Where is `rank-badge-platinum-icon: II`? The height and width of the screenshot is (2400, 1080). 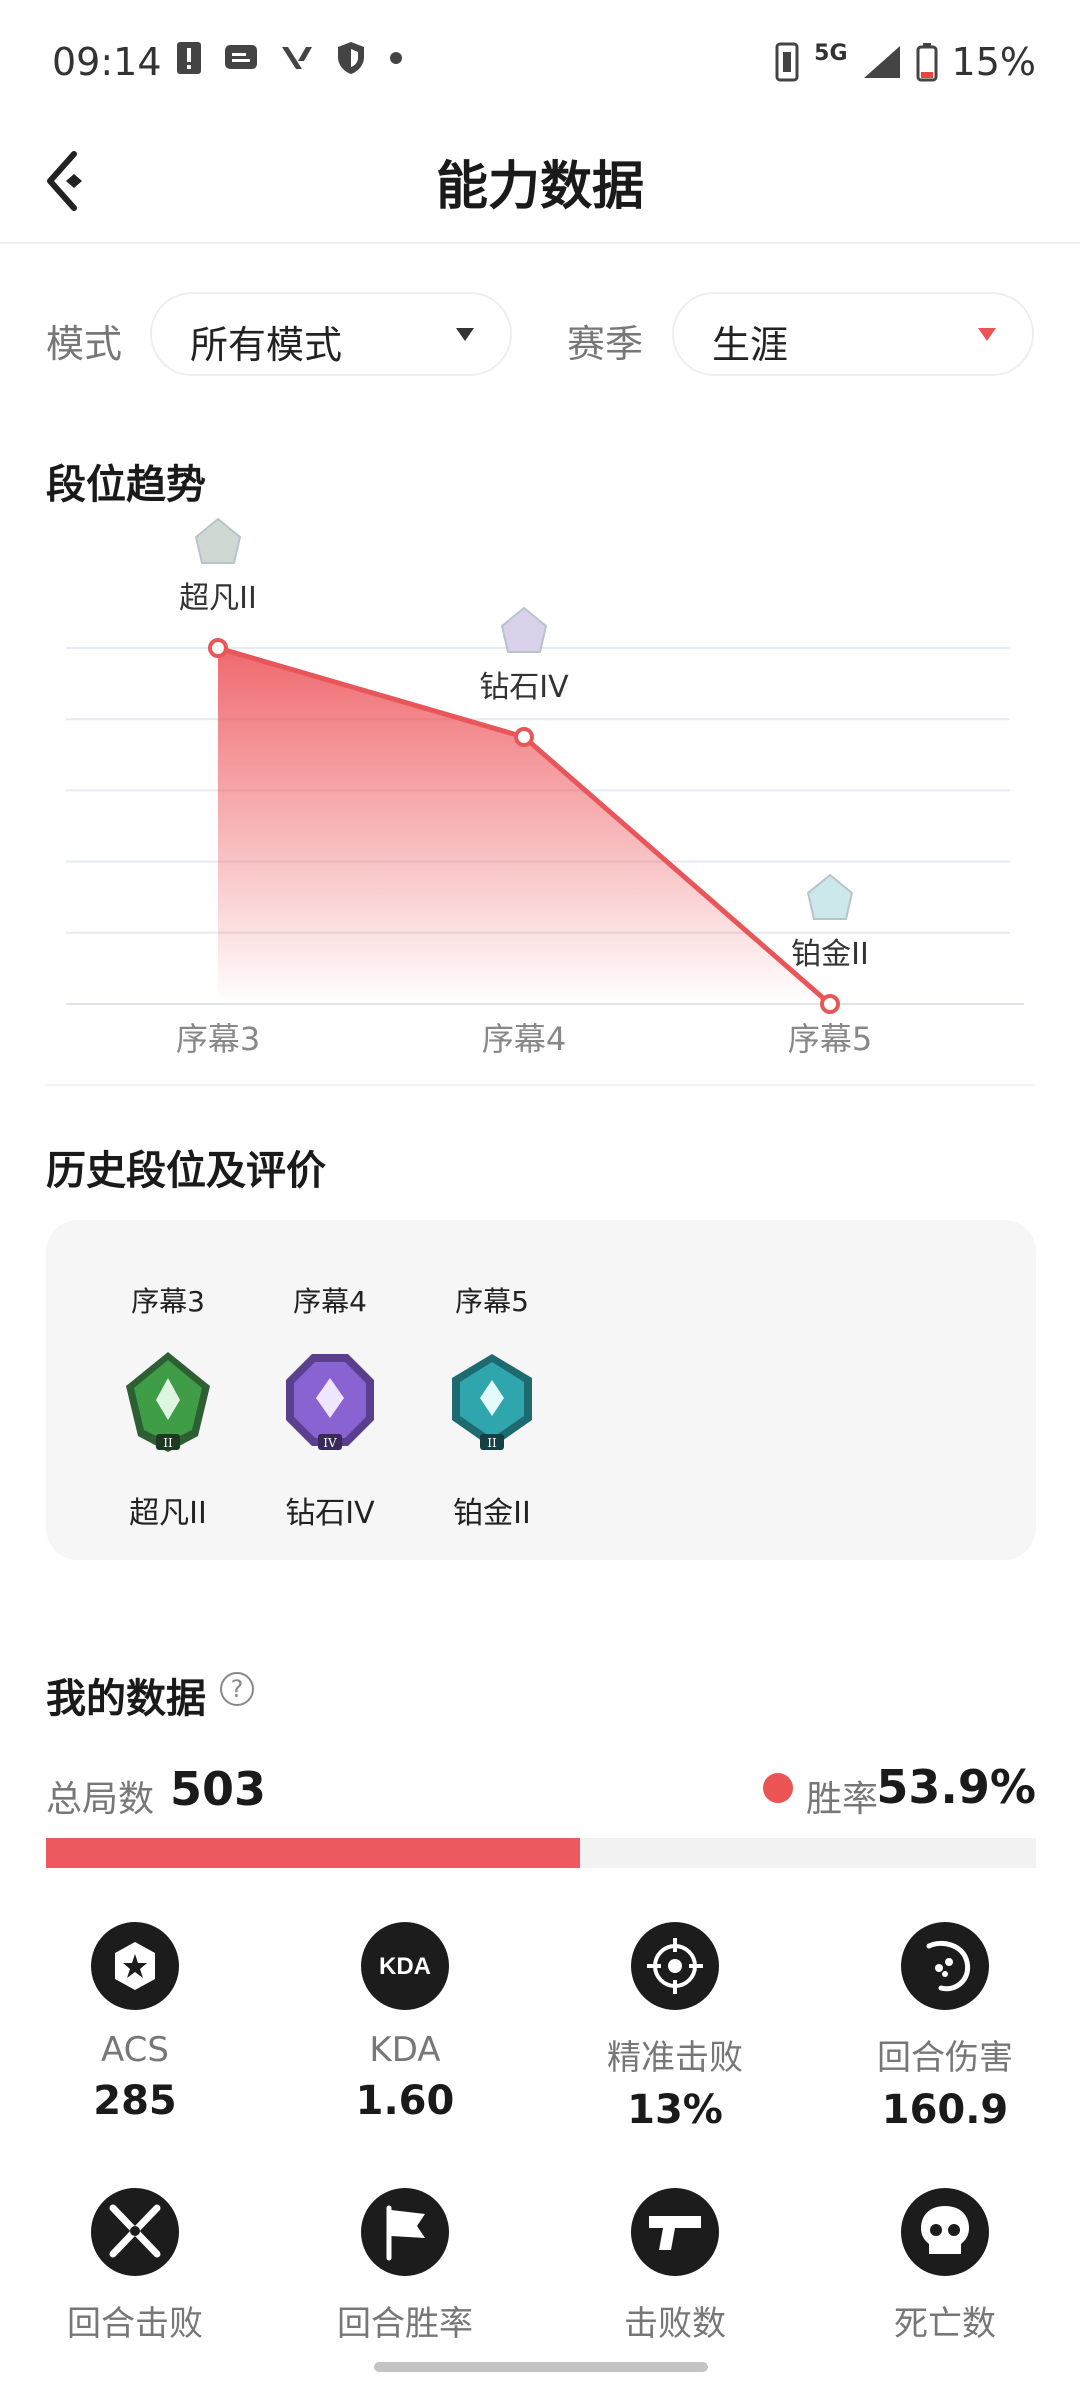
rank-badge-platinum-icon: II is located at coordinates (492, 1402).